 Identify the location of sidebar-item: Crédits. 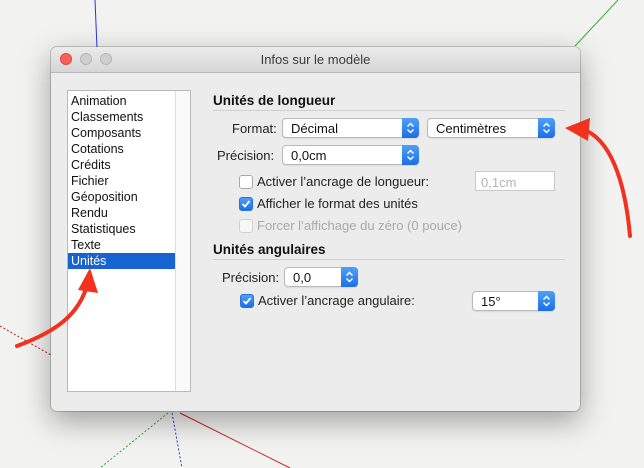
(122, 165).